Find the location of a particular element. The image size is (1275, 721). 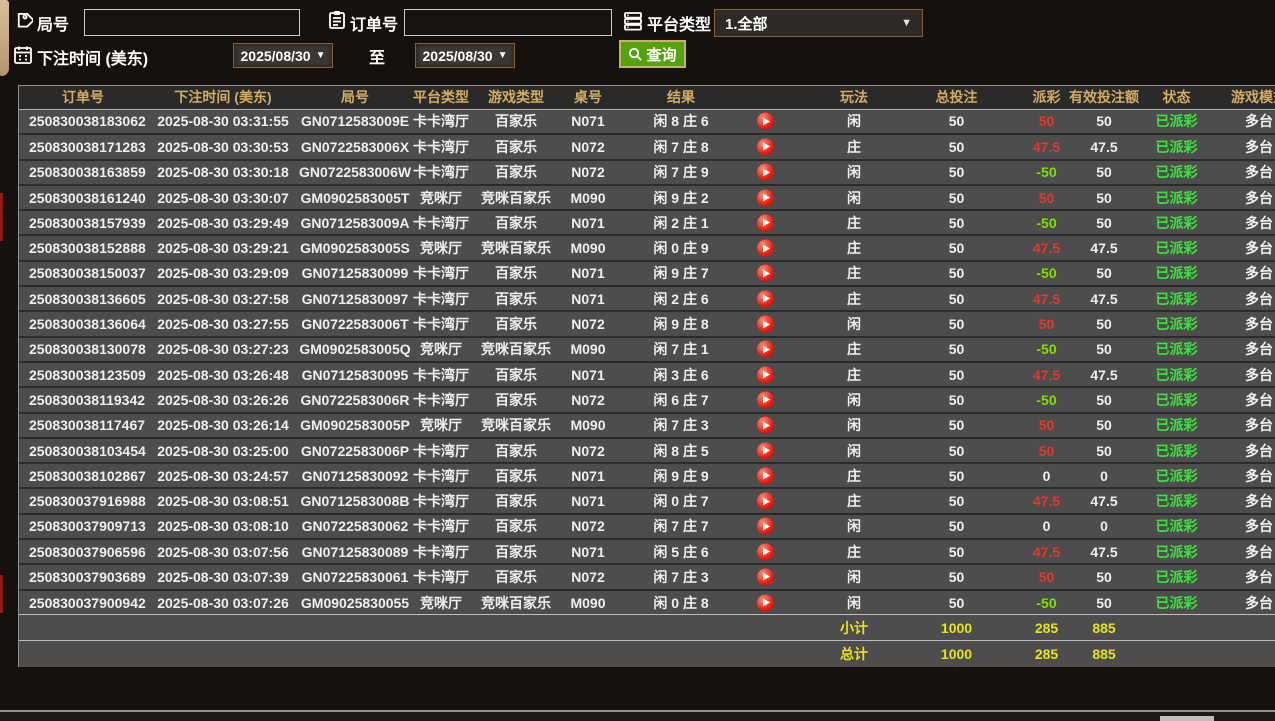

search-button: 查询 is located at coordinates (652, 54).